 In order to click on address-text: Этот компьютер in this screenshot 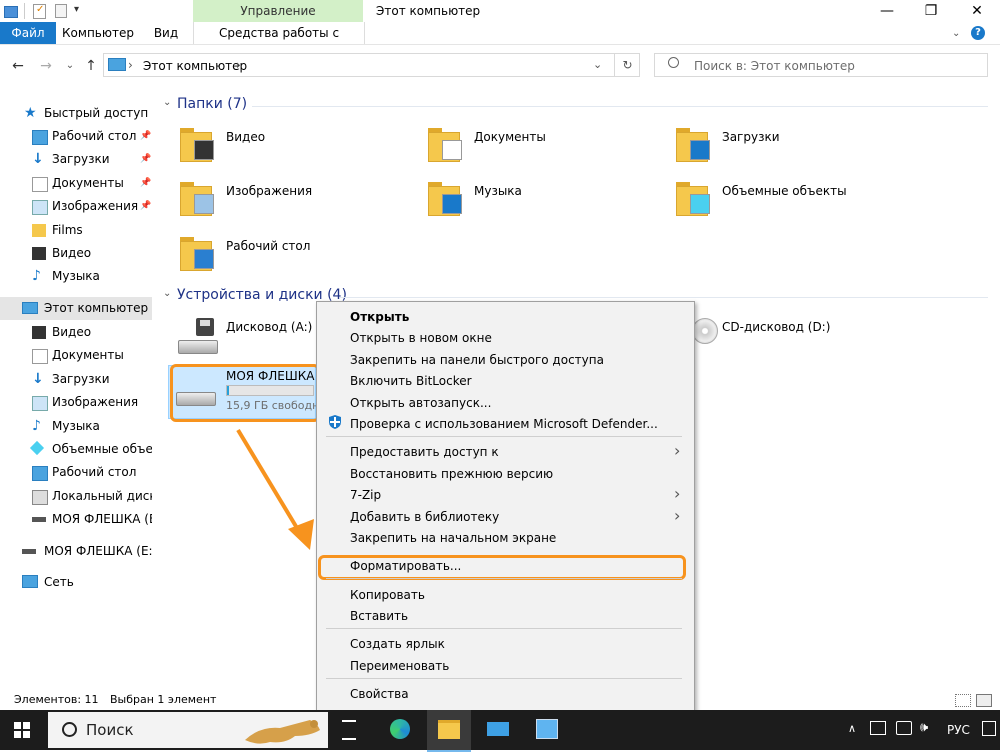, I will do `click(195, 66)`.